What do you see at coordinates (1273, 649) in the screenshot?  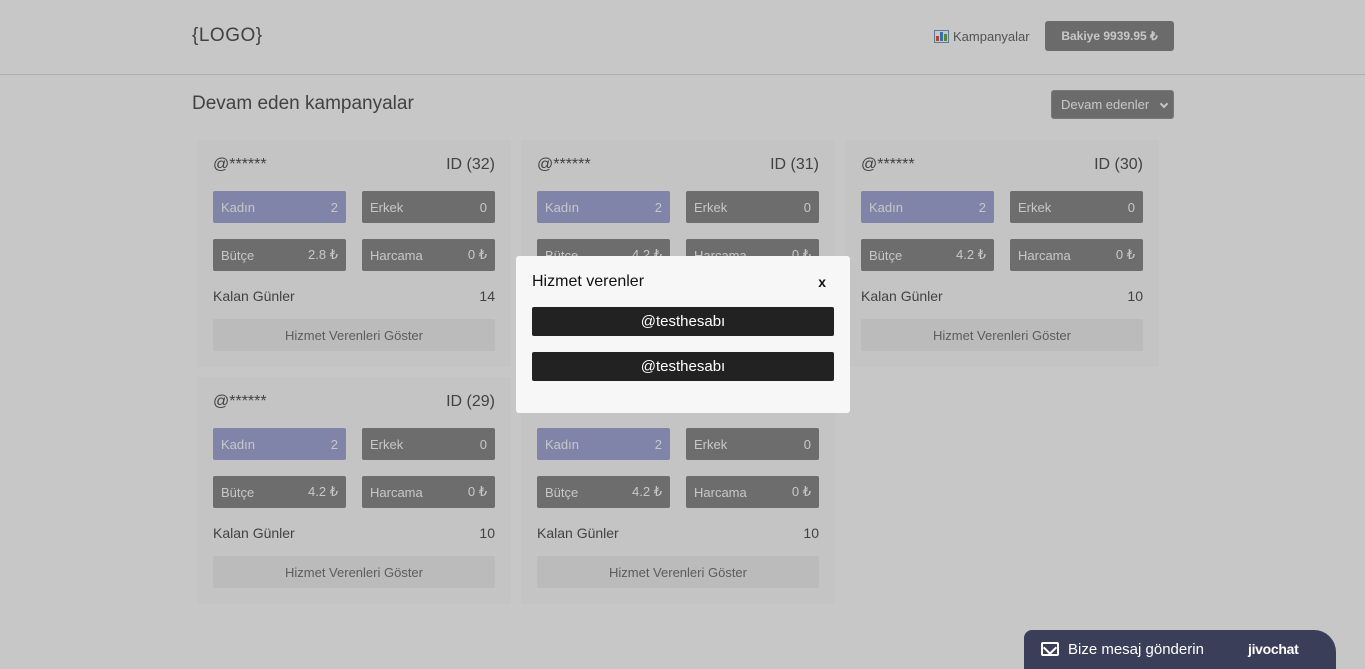 I see `chat-brand-logo: jivochat` at bounding box center [1273, 649].